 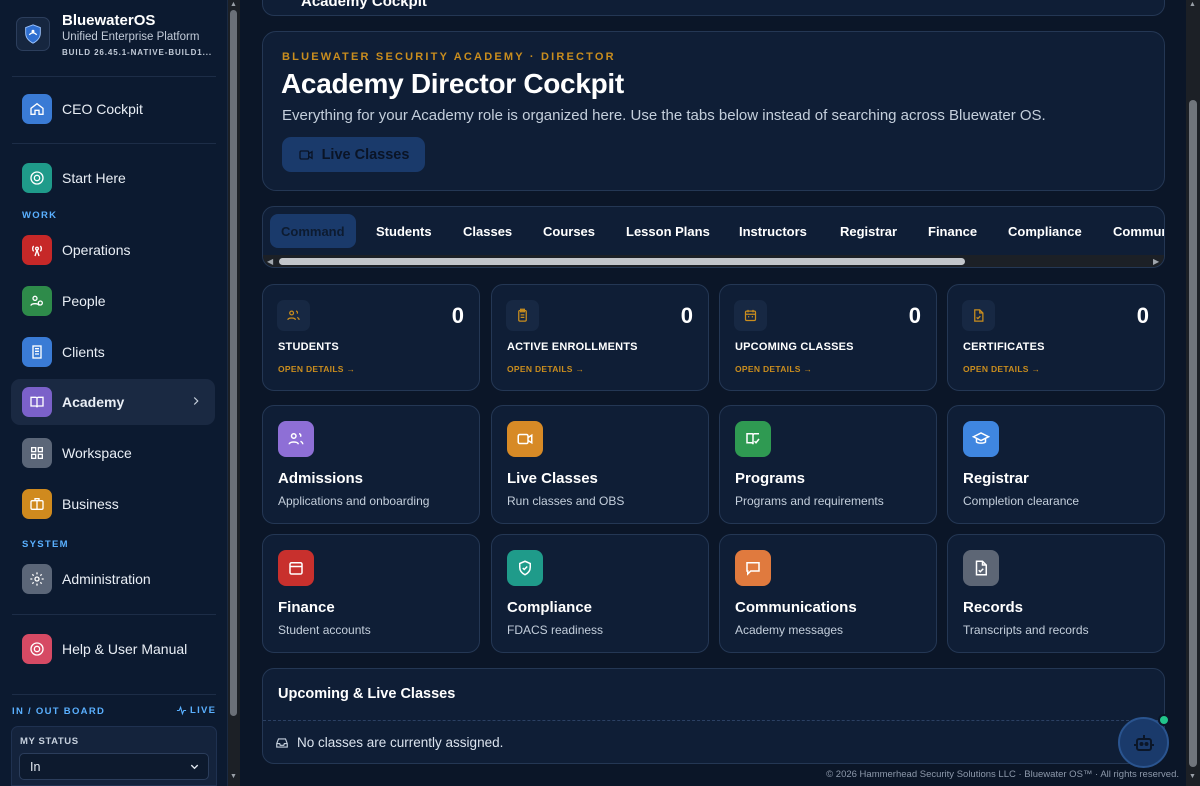 What do you see at coordinates (996, 478) in the screenshot?
I see `module-title: Registrar` at bounding box center [996, 478].